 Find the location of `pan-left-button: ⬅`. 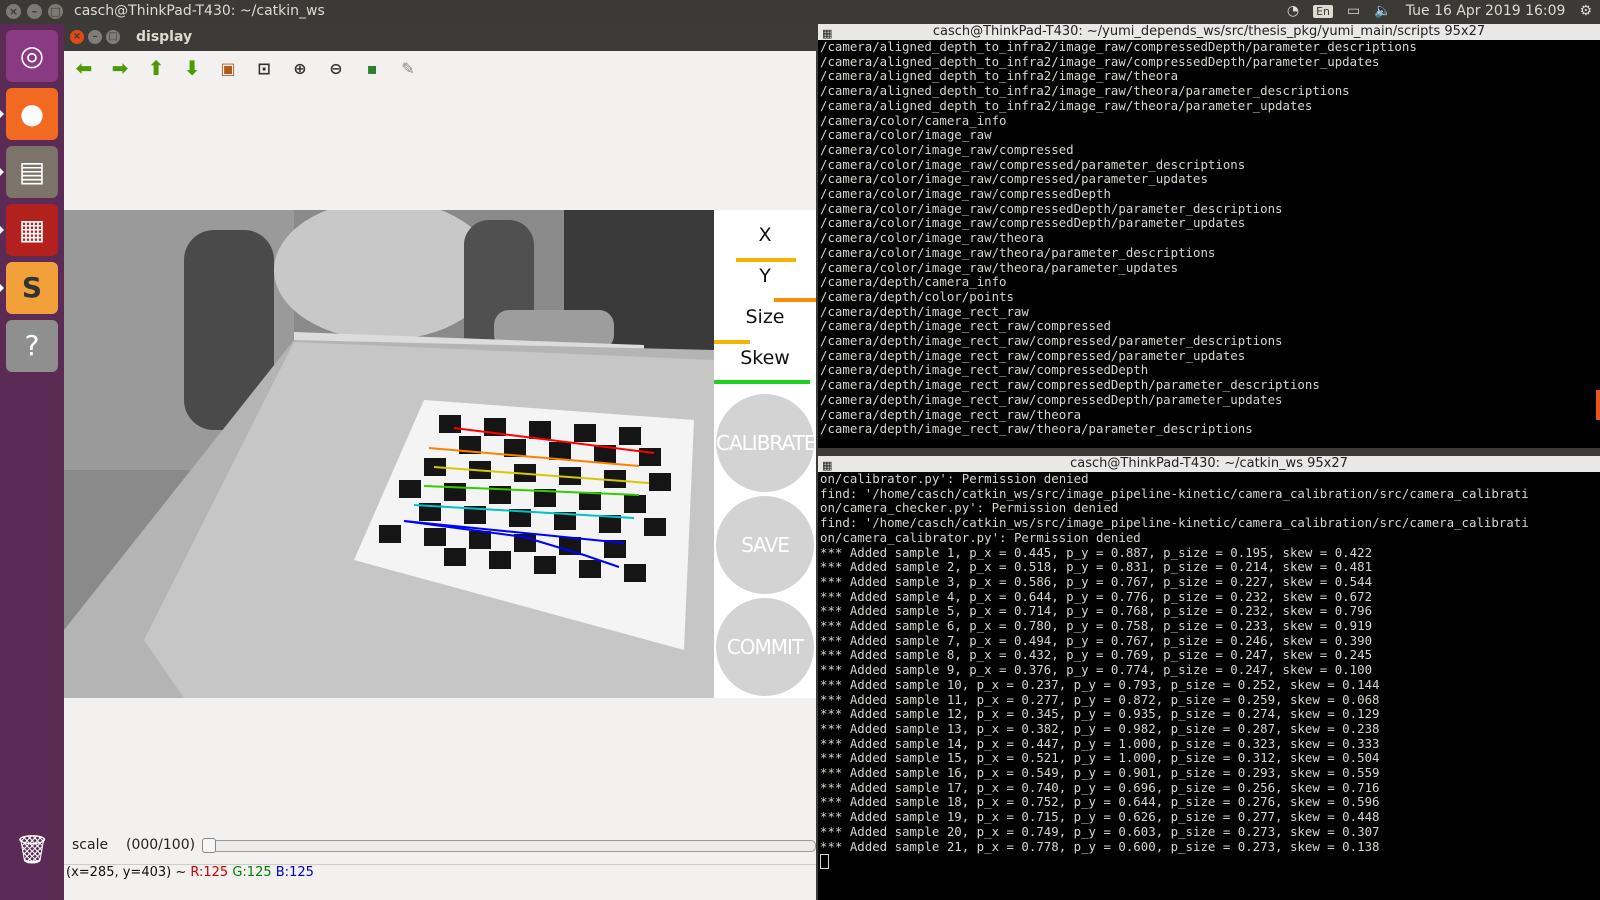

pan-left-button: ⬅ is located at coordinates (84, 68).